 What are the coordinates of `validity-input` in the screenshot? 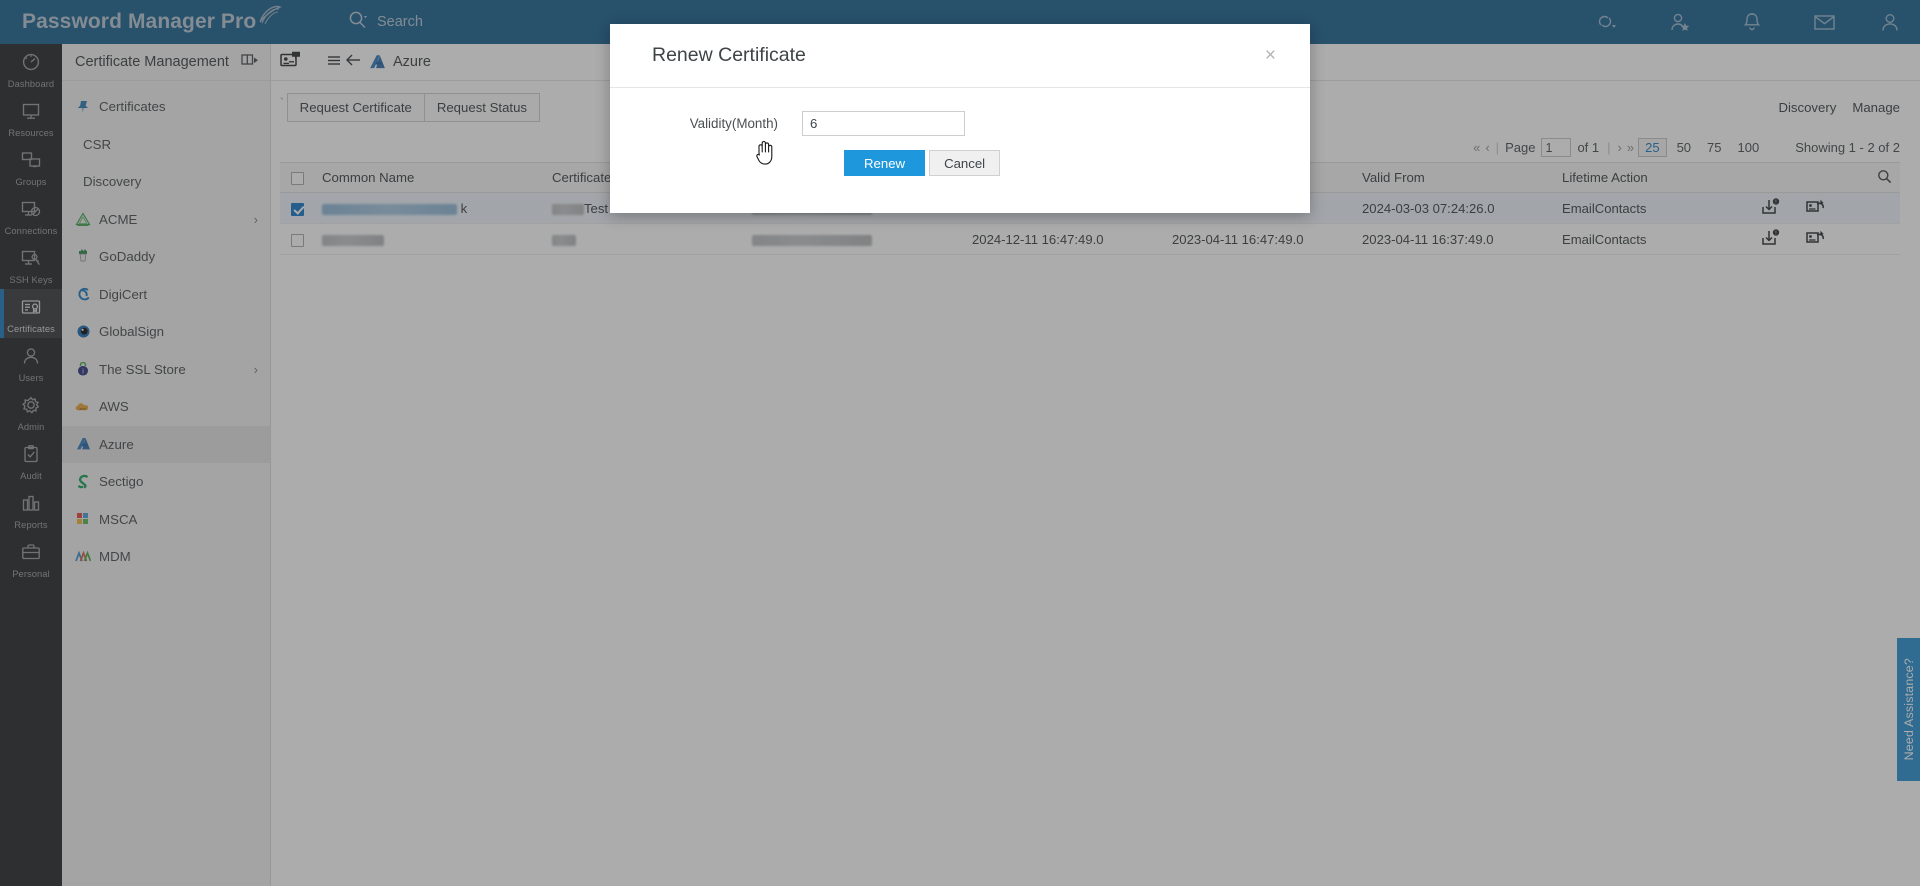 It's located at (883, 123).